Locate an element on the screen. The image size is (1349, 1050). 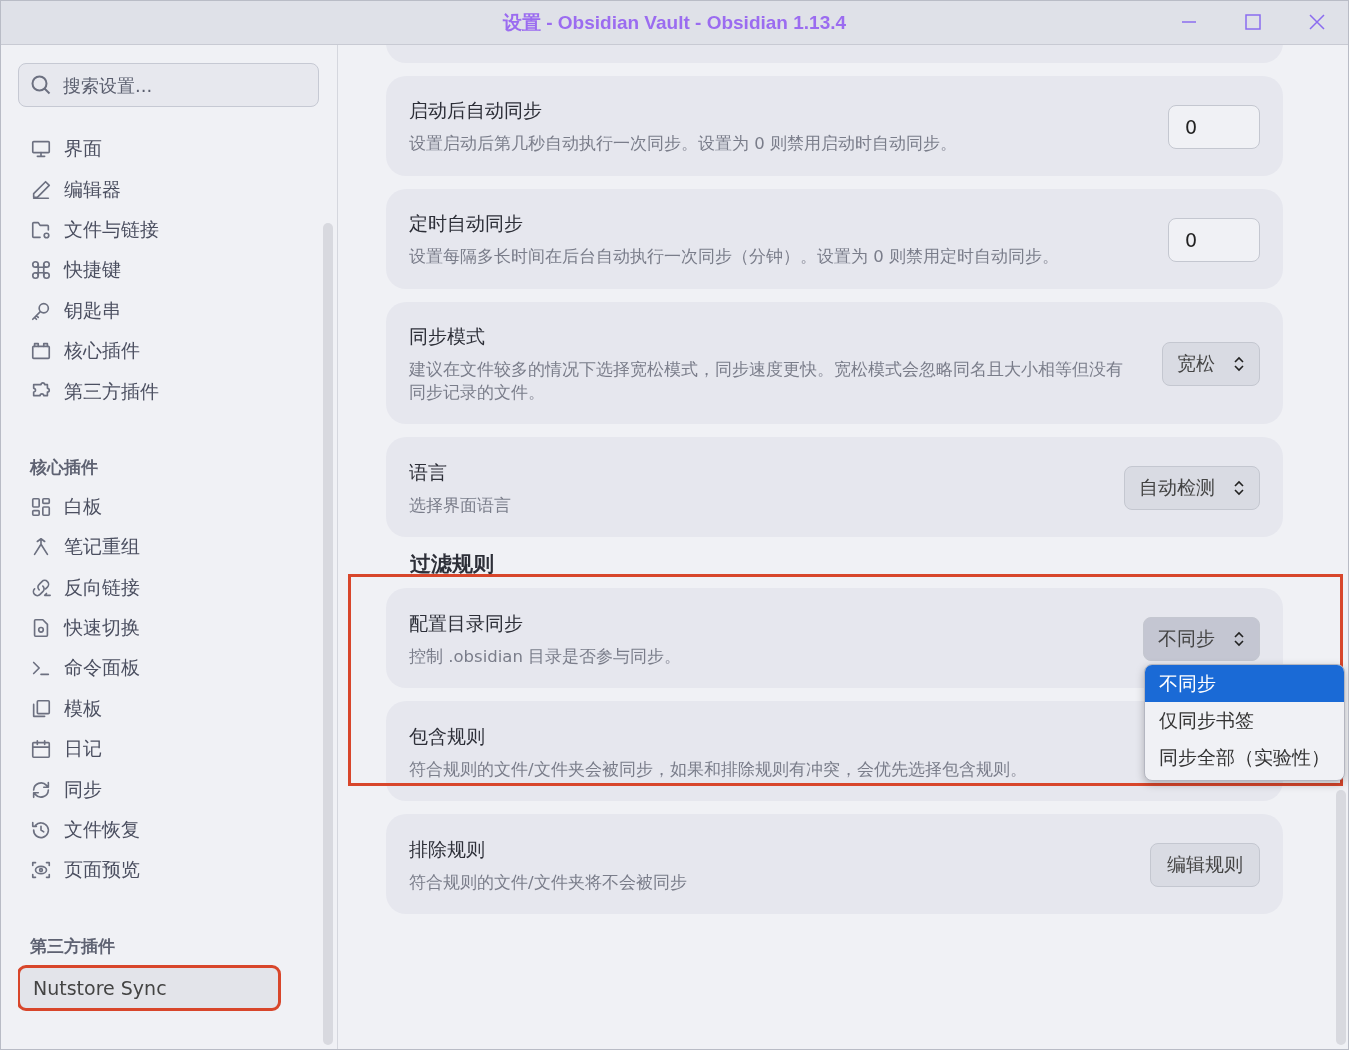
dropdown: 宽松 is located at coordinates (1211, 364).